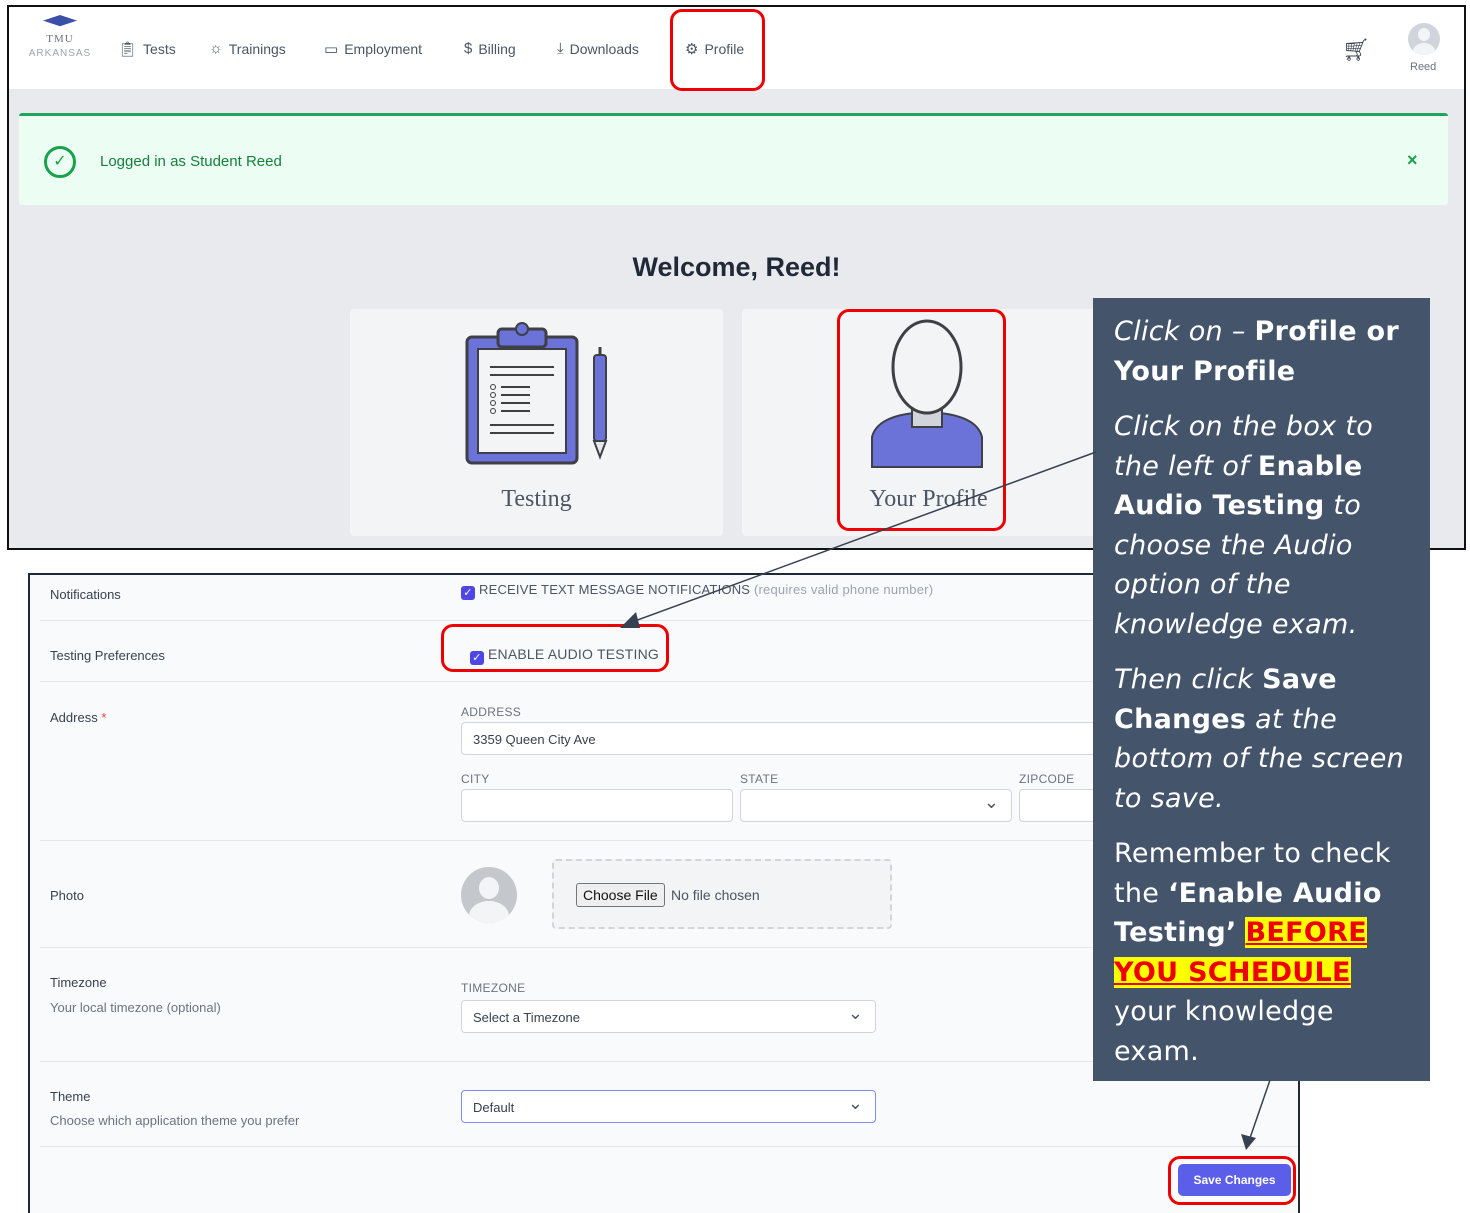  Describe the element at coordinates (331, 49) in the screenshot. I see `briefcase-icon: ▭` at that location.